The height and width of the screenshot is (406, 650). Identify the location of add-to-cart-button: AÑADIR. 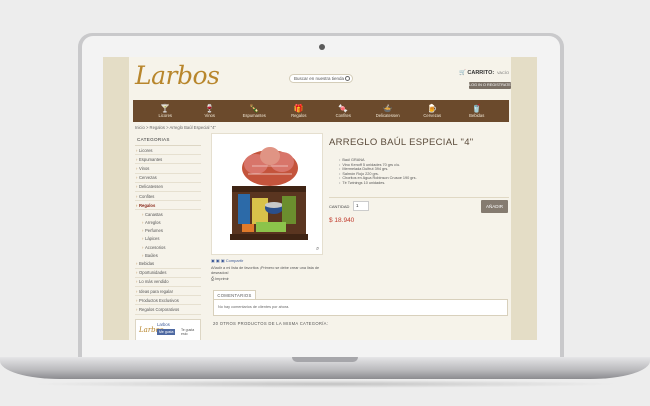
(494, 206).